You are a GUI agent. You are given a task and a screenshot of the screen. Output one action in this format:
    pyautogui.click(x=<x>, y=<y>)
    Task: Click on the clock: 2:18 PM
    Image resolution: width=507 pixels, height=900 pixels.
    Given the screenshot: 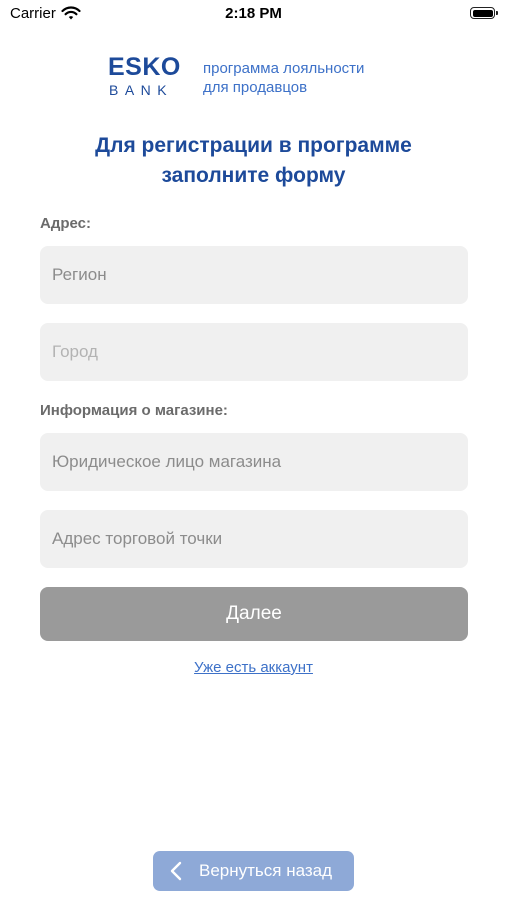 What is the action you would take?
    pyautogui.click(x=253, y=13)
    